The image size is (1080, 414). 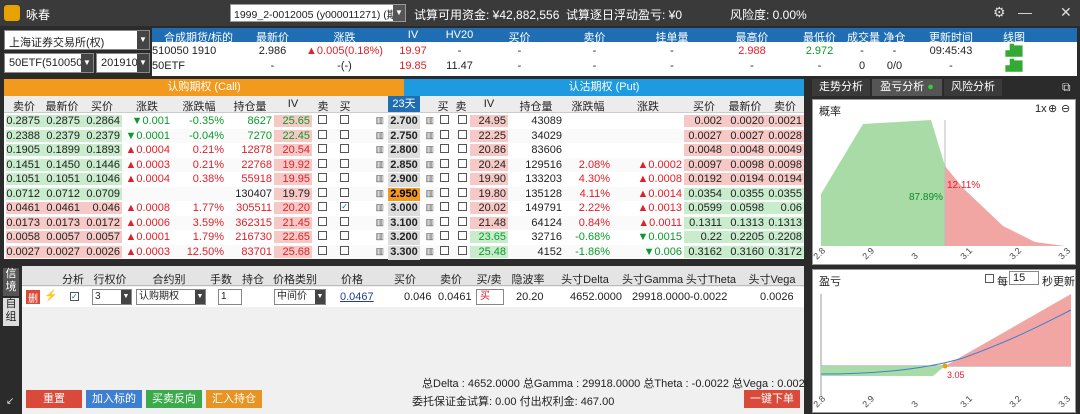 I want to click on minimize-icon: —, so click(x=1025, y=12).